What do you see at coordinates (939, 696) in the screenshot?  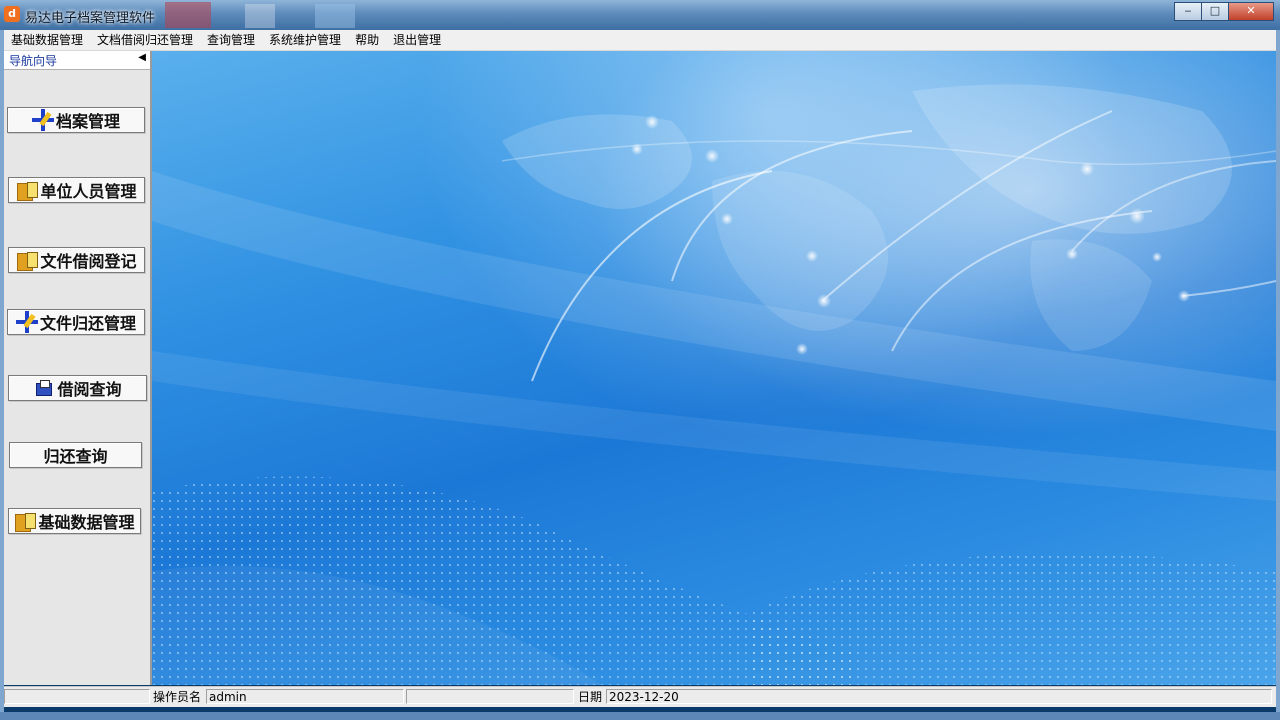 I see `date-value: 2023-12-20` at bounding box center [939, 696].